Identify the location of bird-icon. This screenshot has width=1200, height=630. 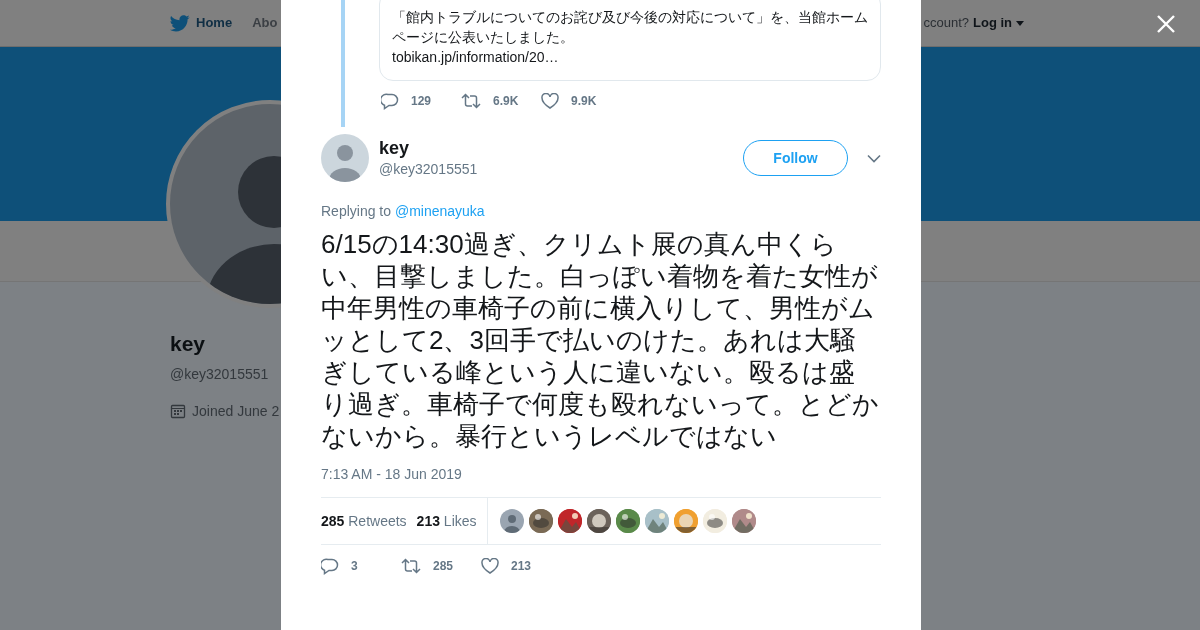
(180, 23).